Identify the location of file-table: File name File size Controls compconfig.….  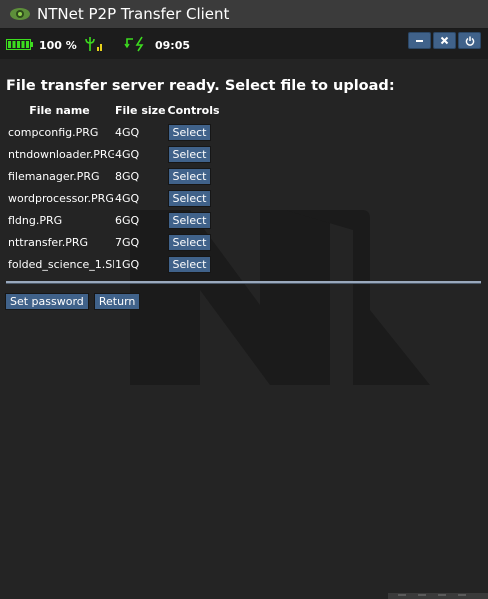
(113, 188).